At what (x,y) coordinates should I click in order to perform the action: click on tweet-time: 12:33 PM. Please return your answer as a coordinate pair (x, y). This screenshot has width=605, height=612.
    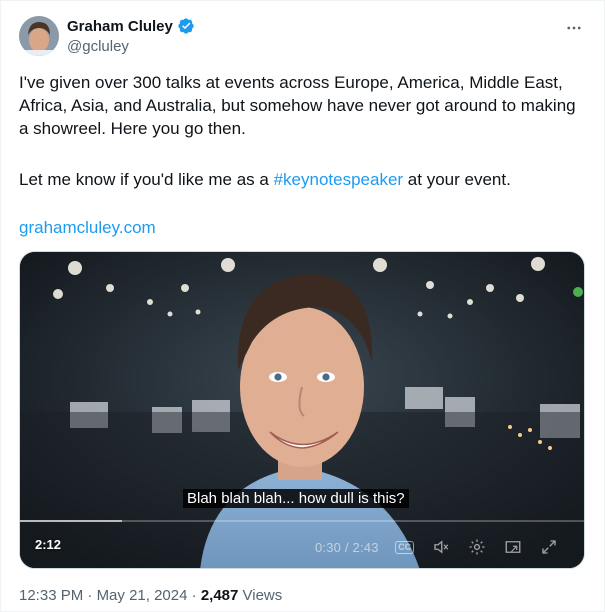
    Looking at the image, I should click on (51, 595).